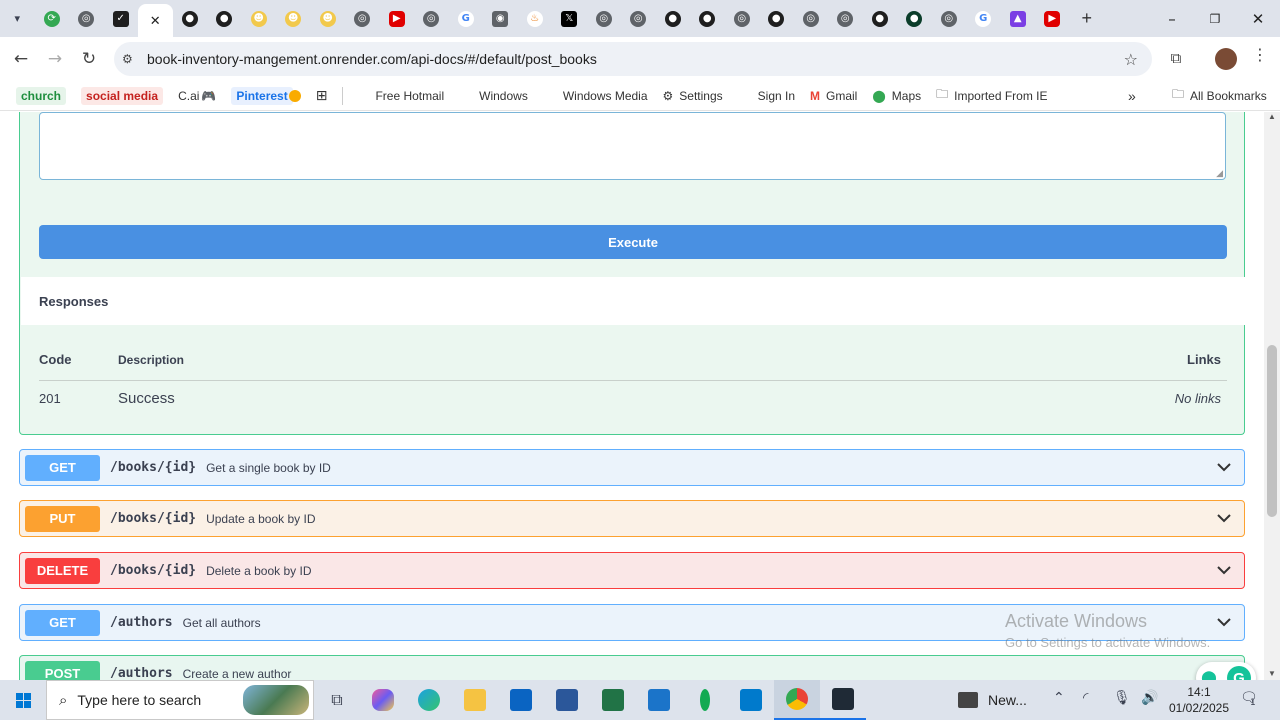 The height and width of the screenshot is (720, 1280). What do you see at coordinates (1272, 673) in the screenshot?
I see `scroll-down-arrow-icon: ▼` at bounding box center [1272, 673].